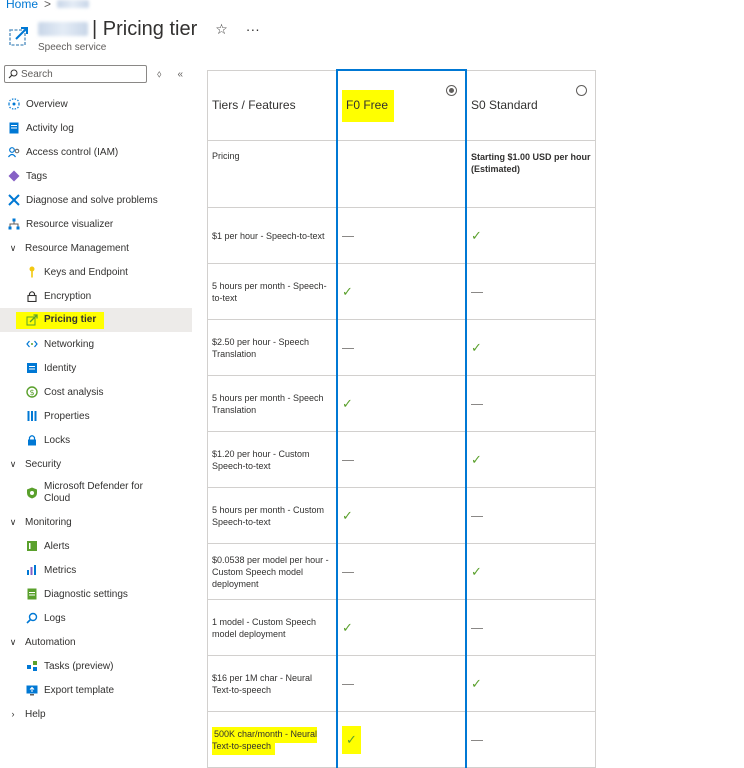 This screenshot has height=768, width=744. What do you see at coordinates (32, 618) in the screenshot?
I see `logs-icon` at bounding box center [32, 618].